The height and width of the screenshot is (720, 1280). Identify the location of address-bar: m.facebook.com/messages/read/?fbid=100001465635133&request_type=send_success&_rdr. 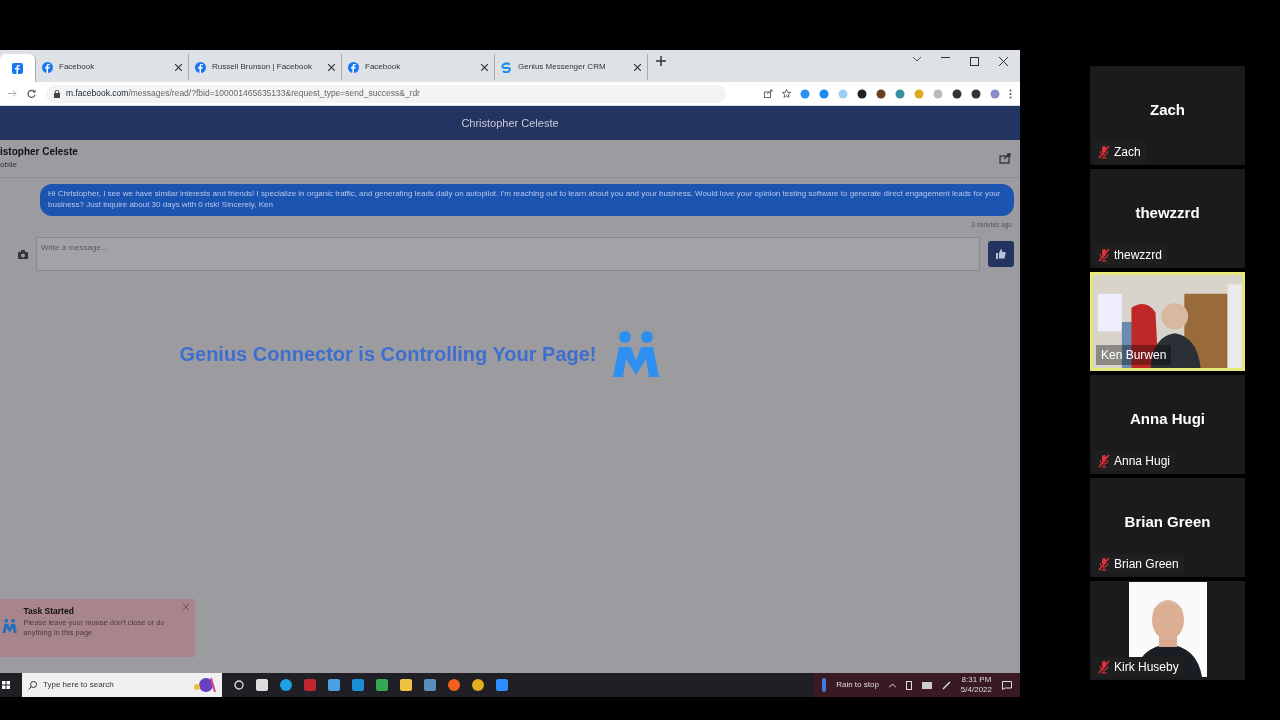
(386, 93).